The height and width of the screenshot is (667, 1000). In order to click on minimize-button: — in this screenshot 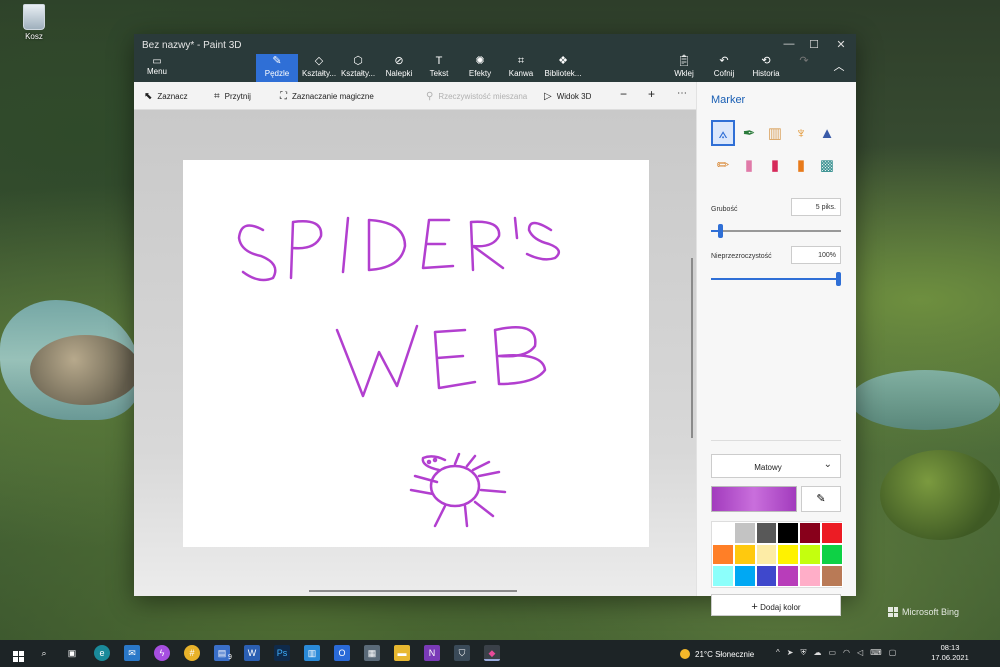, I will do `click(789, 44)`.